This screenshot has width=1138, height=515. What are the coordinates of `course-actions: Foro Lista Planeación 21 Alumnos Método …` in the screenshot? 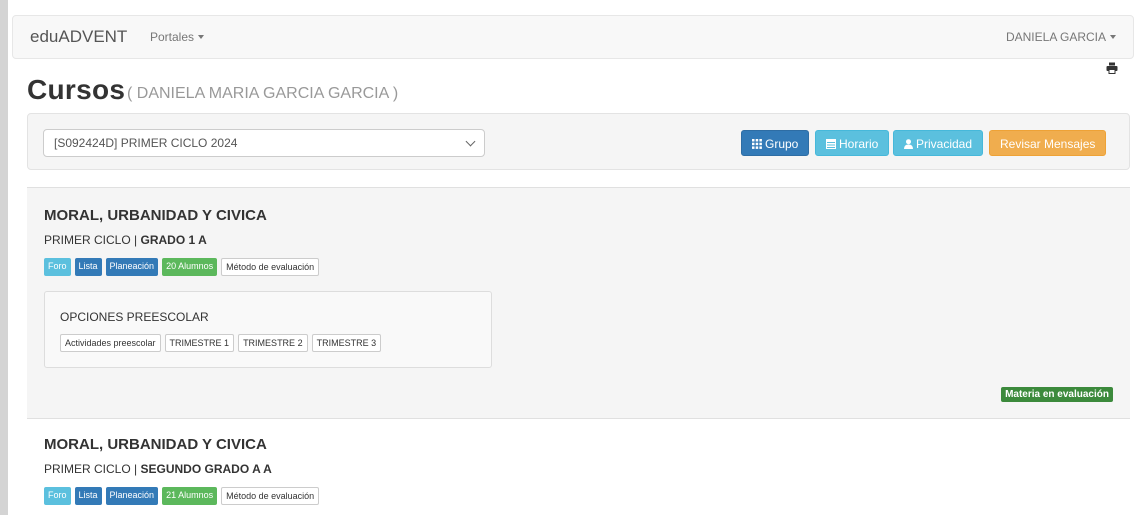 It's located at (182, 496).